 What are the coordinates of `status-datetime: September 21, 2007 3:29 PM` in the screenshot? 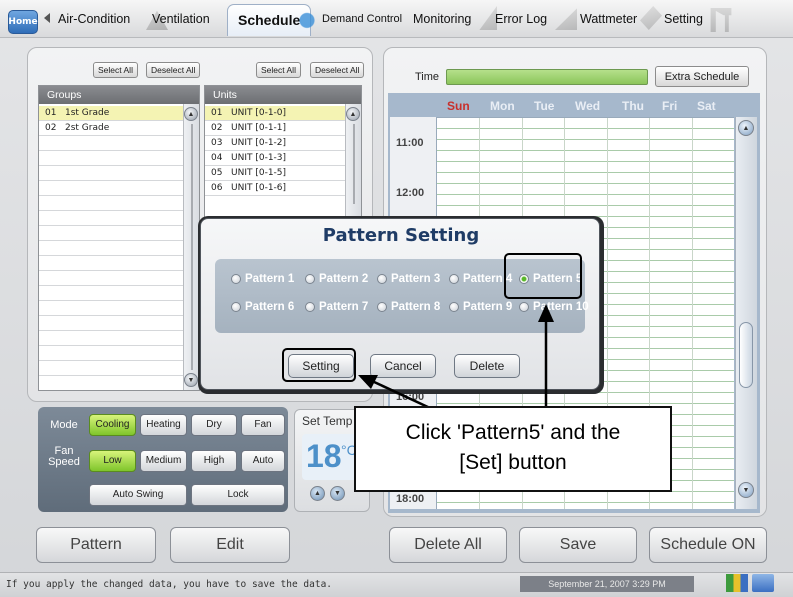 It's located at (607, 584).